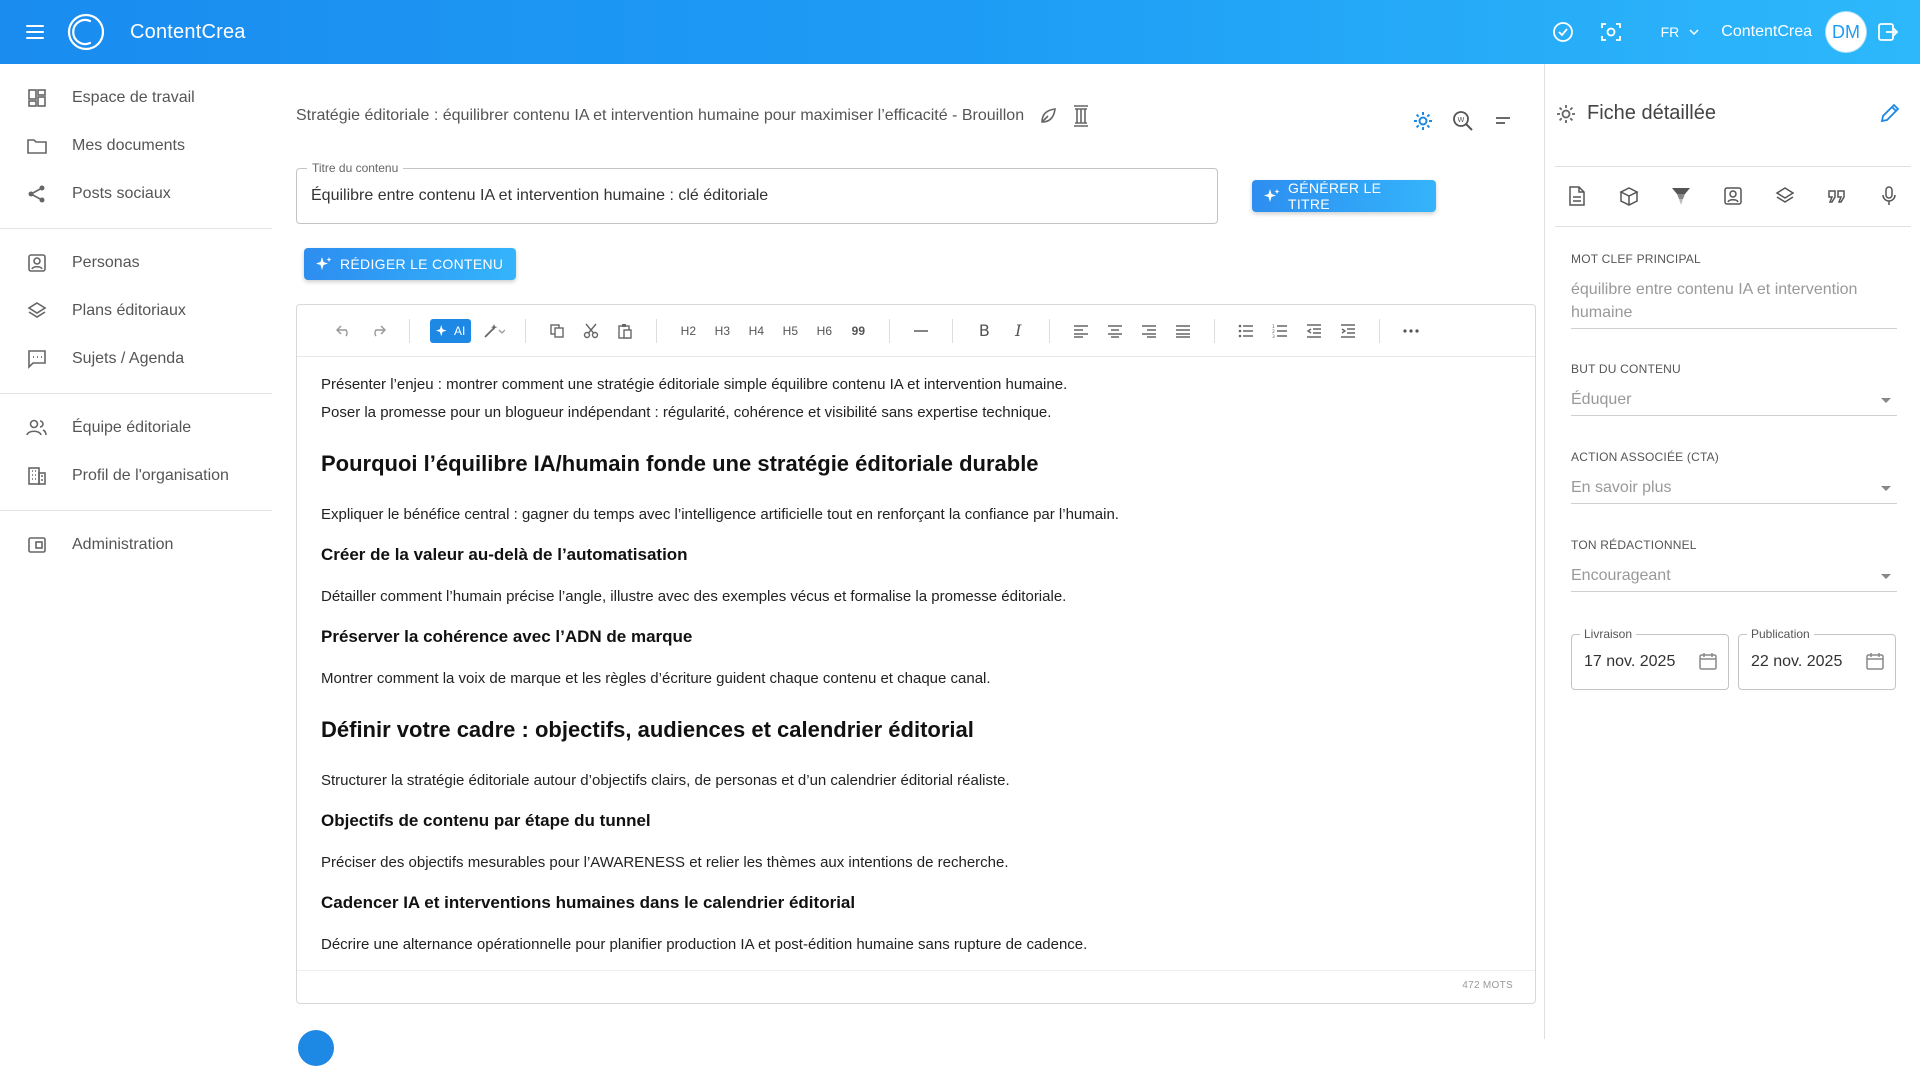  What do you see at coordinates (1246, 331) in the screenshot?
I see `bullet-list-icon` at bounding box center [1246, 331].